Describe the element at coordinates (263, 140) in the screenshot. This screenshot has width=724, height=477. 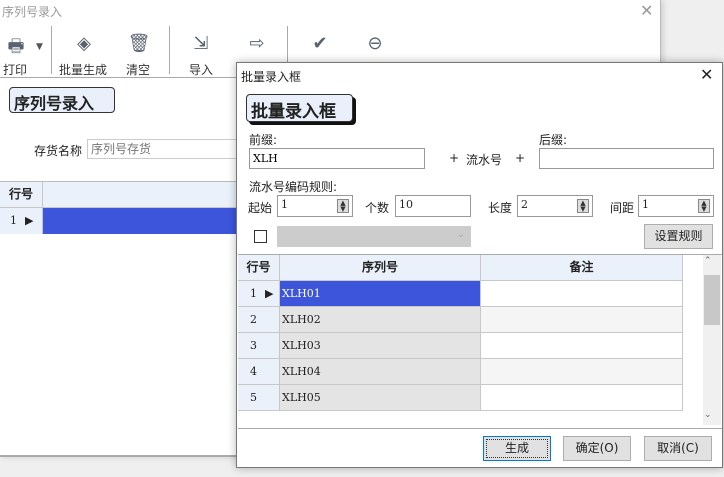
I see `prefix-label: 前缀:` at that location.